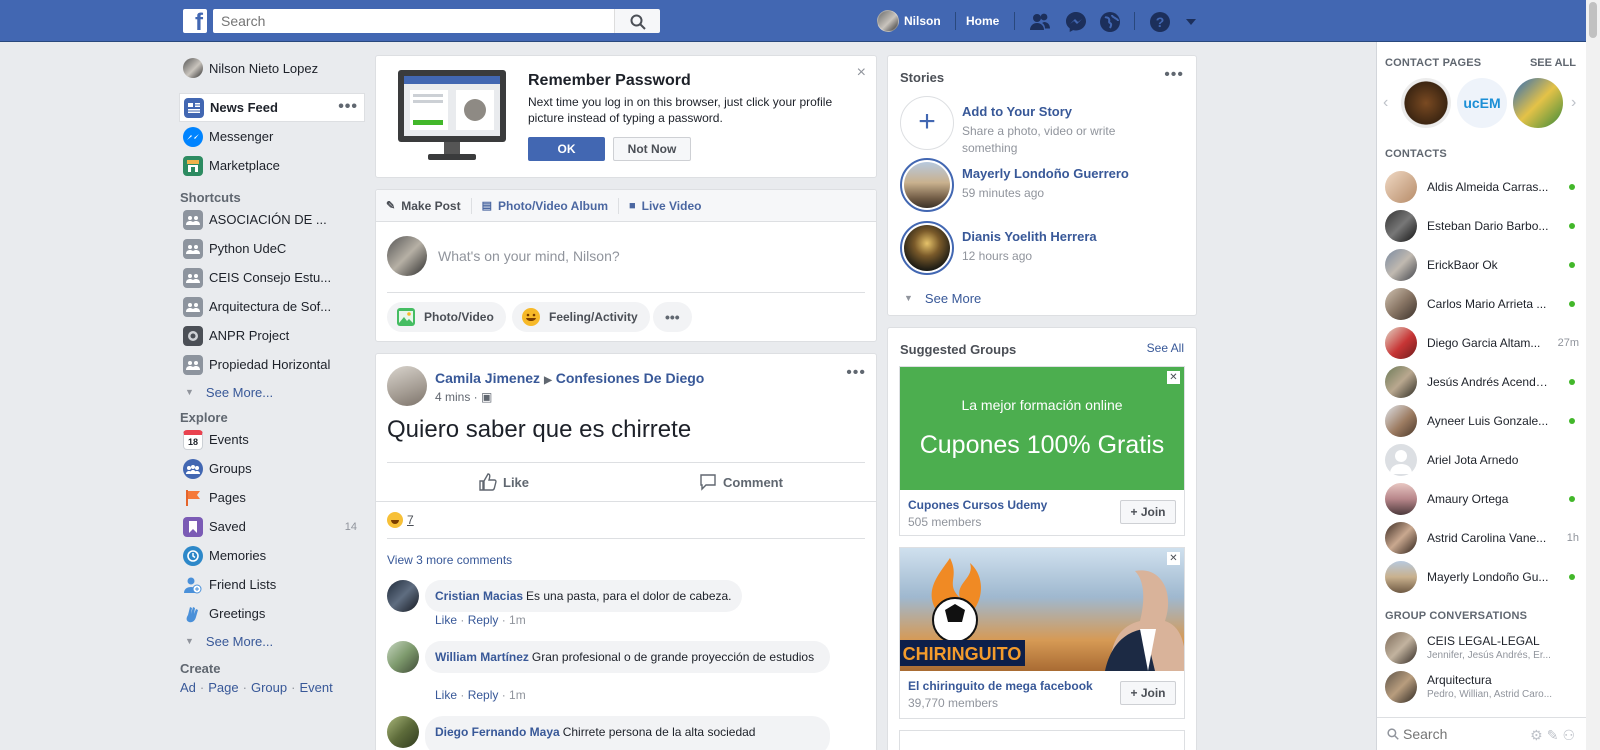 This screenshot has width=1600, height=750. What do you see at coordinates (272, 165) in the screenshot?
I see `sidebar-item-marketplace: Marketplace` at bounding box center [272, 165].